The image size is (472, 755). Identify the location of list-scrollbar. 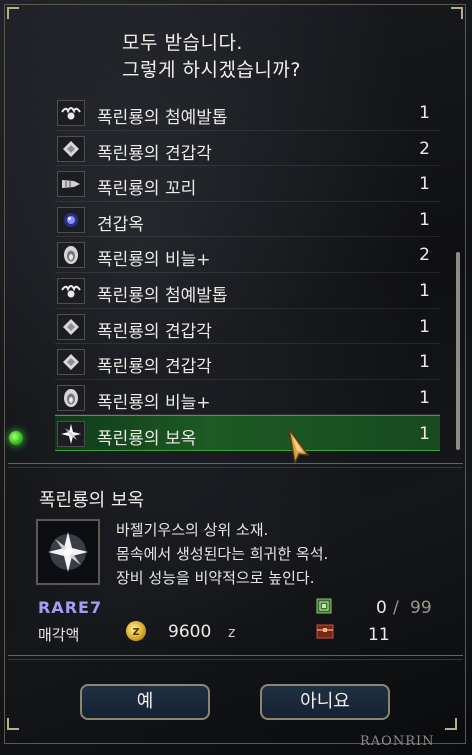
(458, 351).